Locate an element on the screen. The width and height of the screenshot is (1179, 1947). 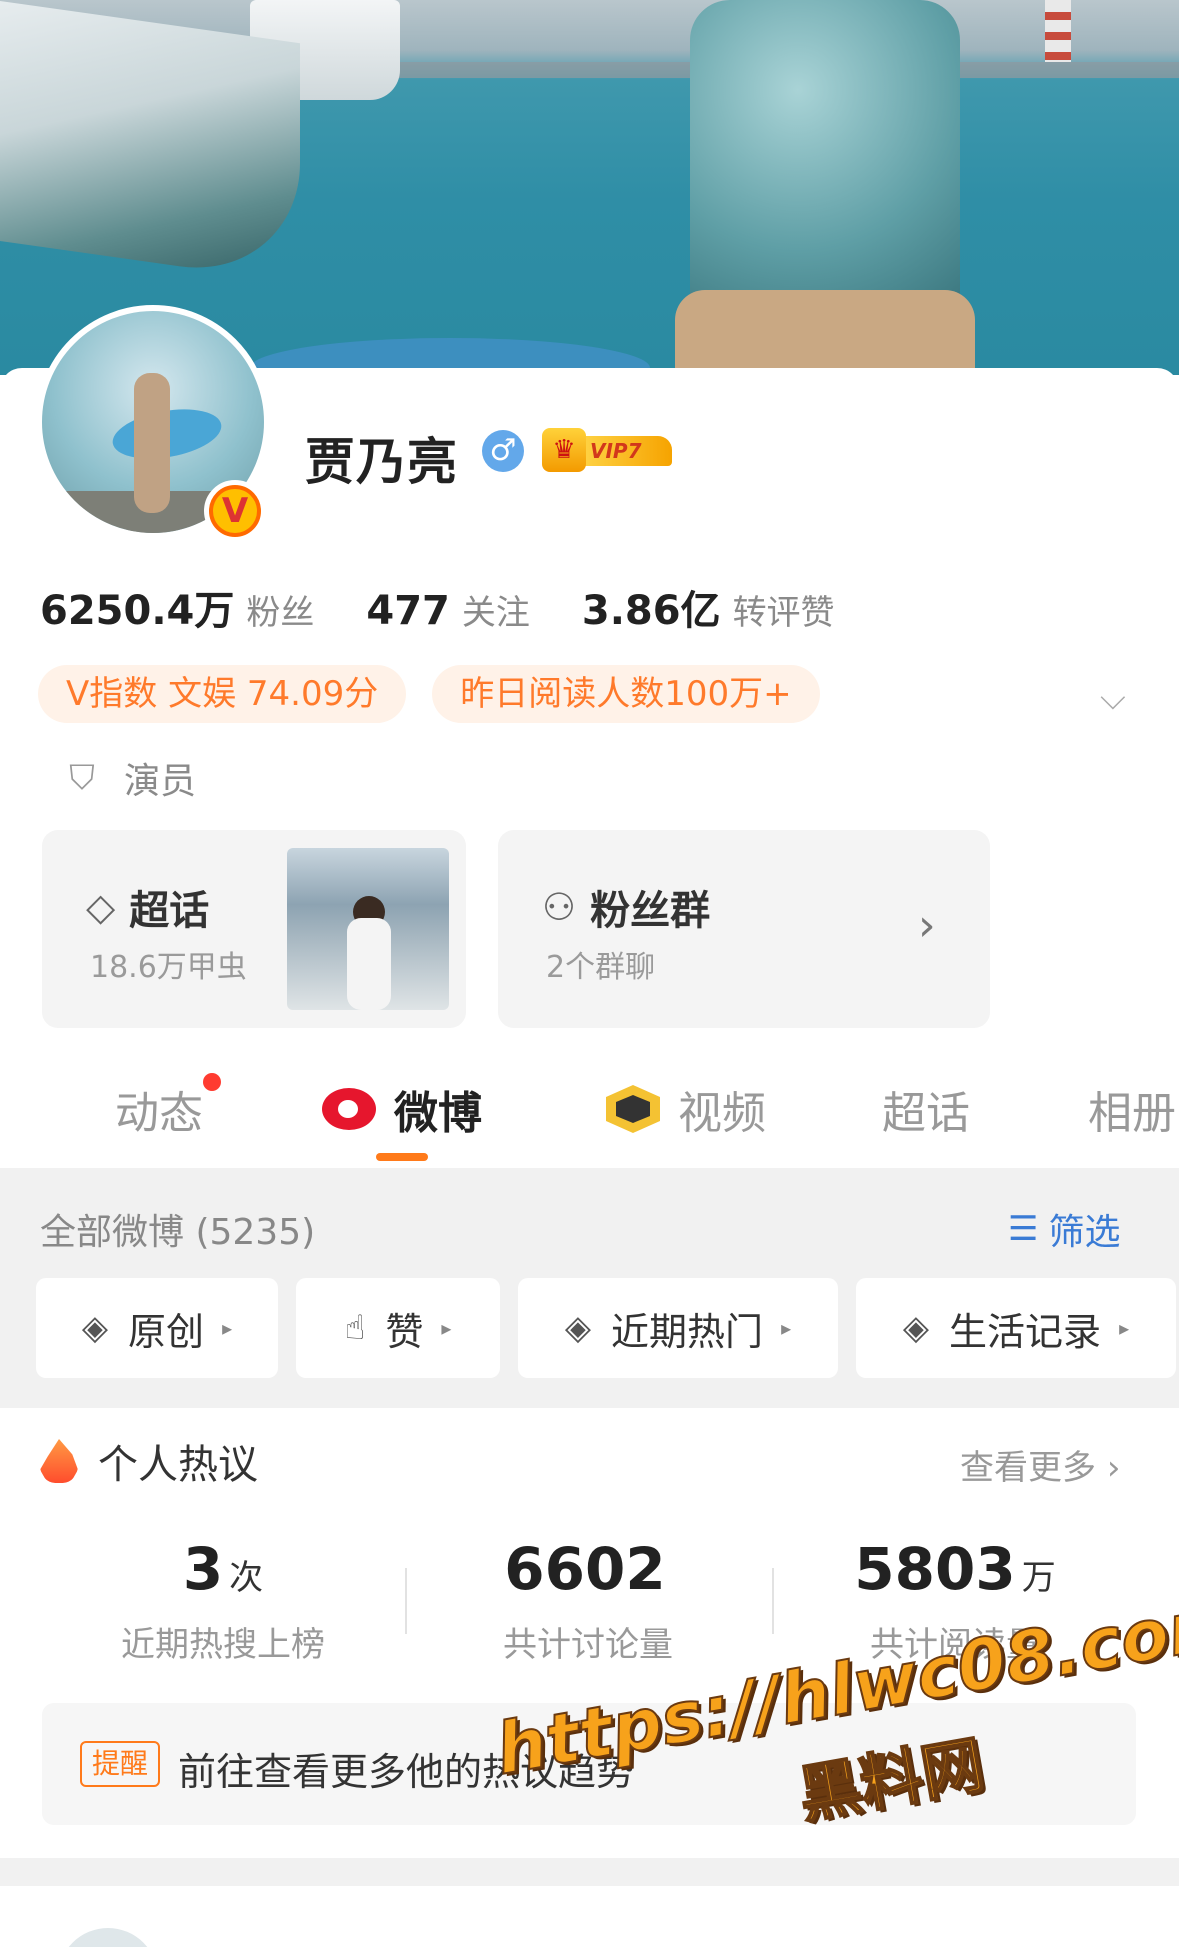
metric-unit: 万 is located at coordinates (1038, 1578).